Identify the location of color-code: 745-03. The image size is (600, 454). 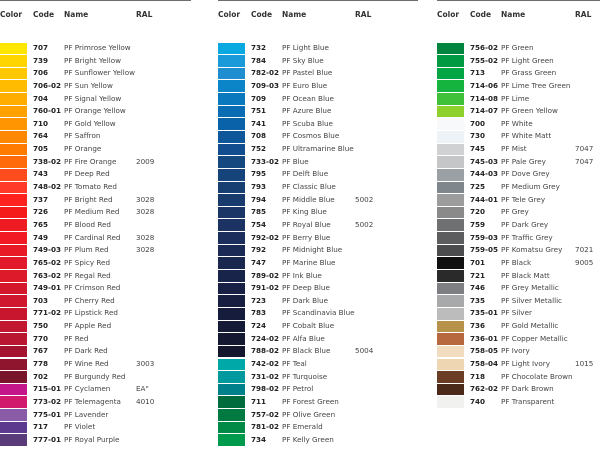
(484, 161).